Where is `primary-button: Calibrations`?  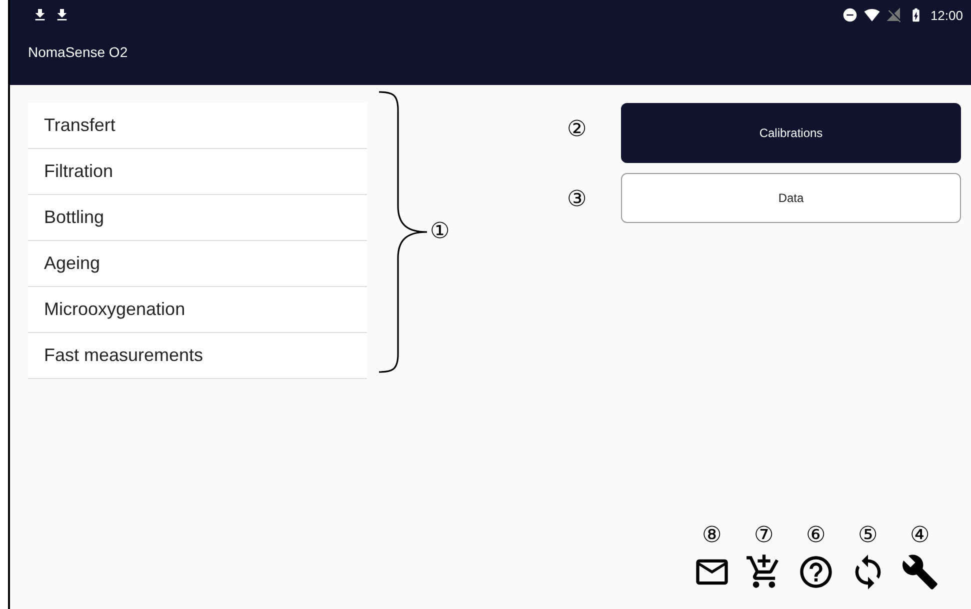 primary-button: Calibrations is located at coordinates (791, 133).